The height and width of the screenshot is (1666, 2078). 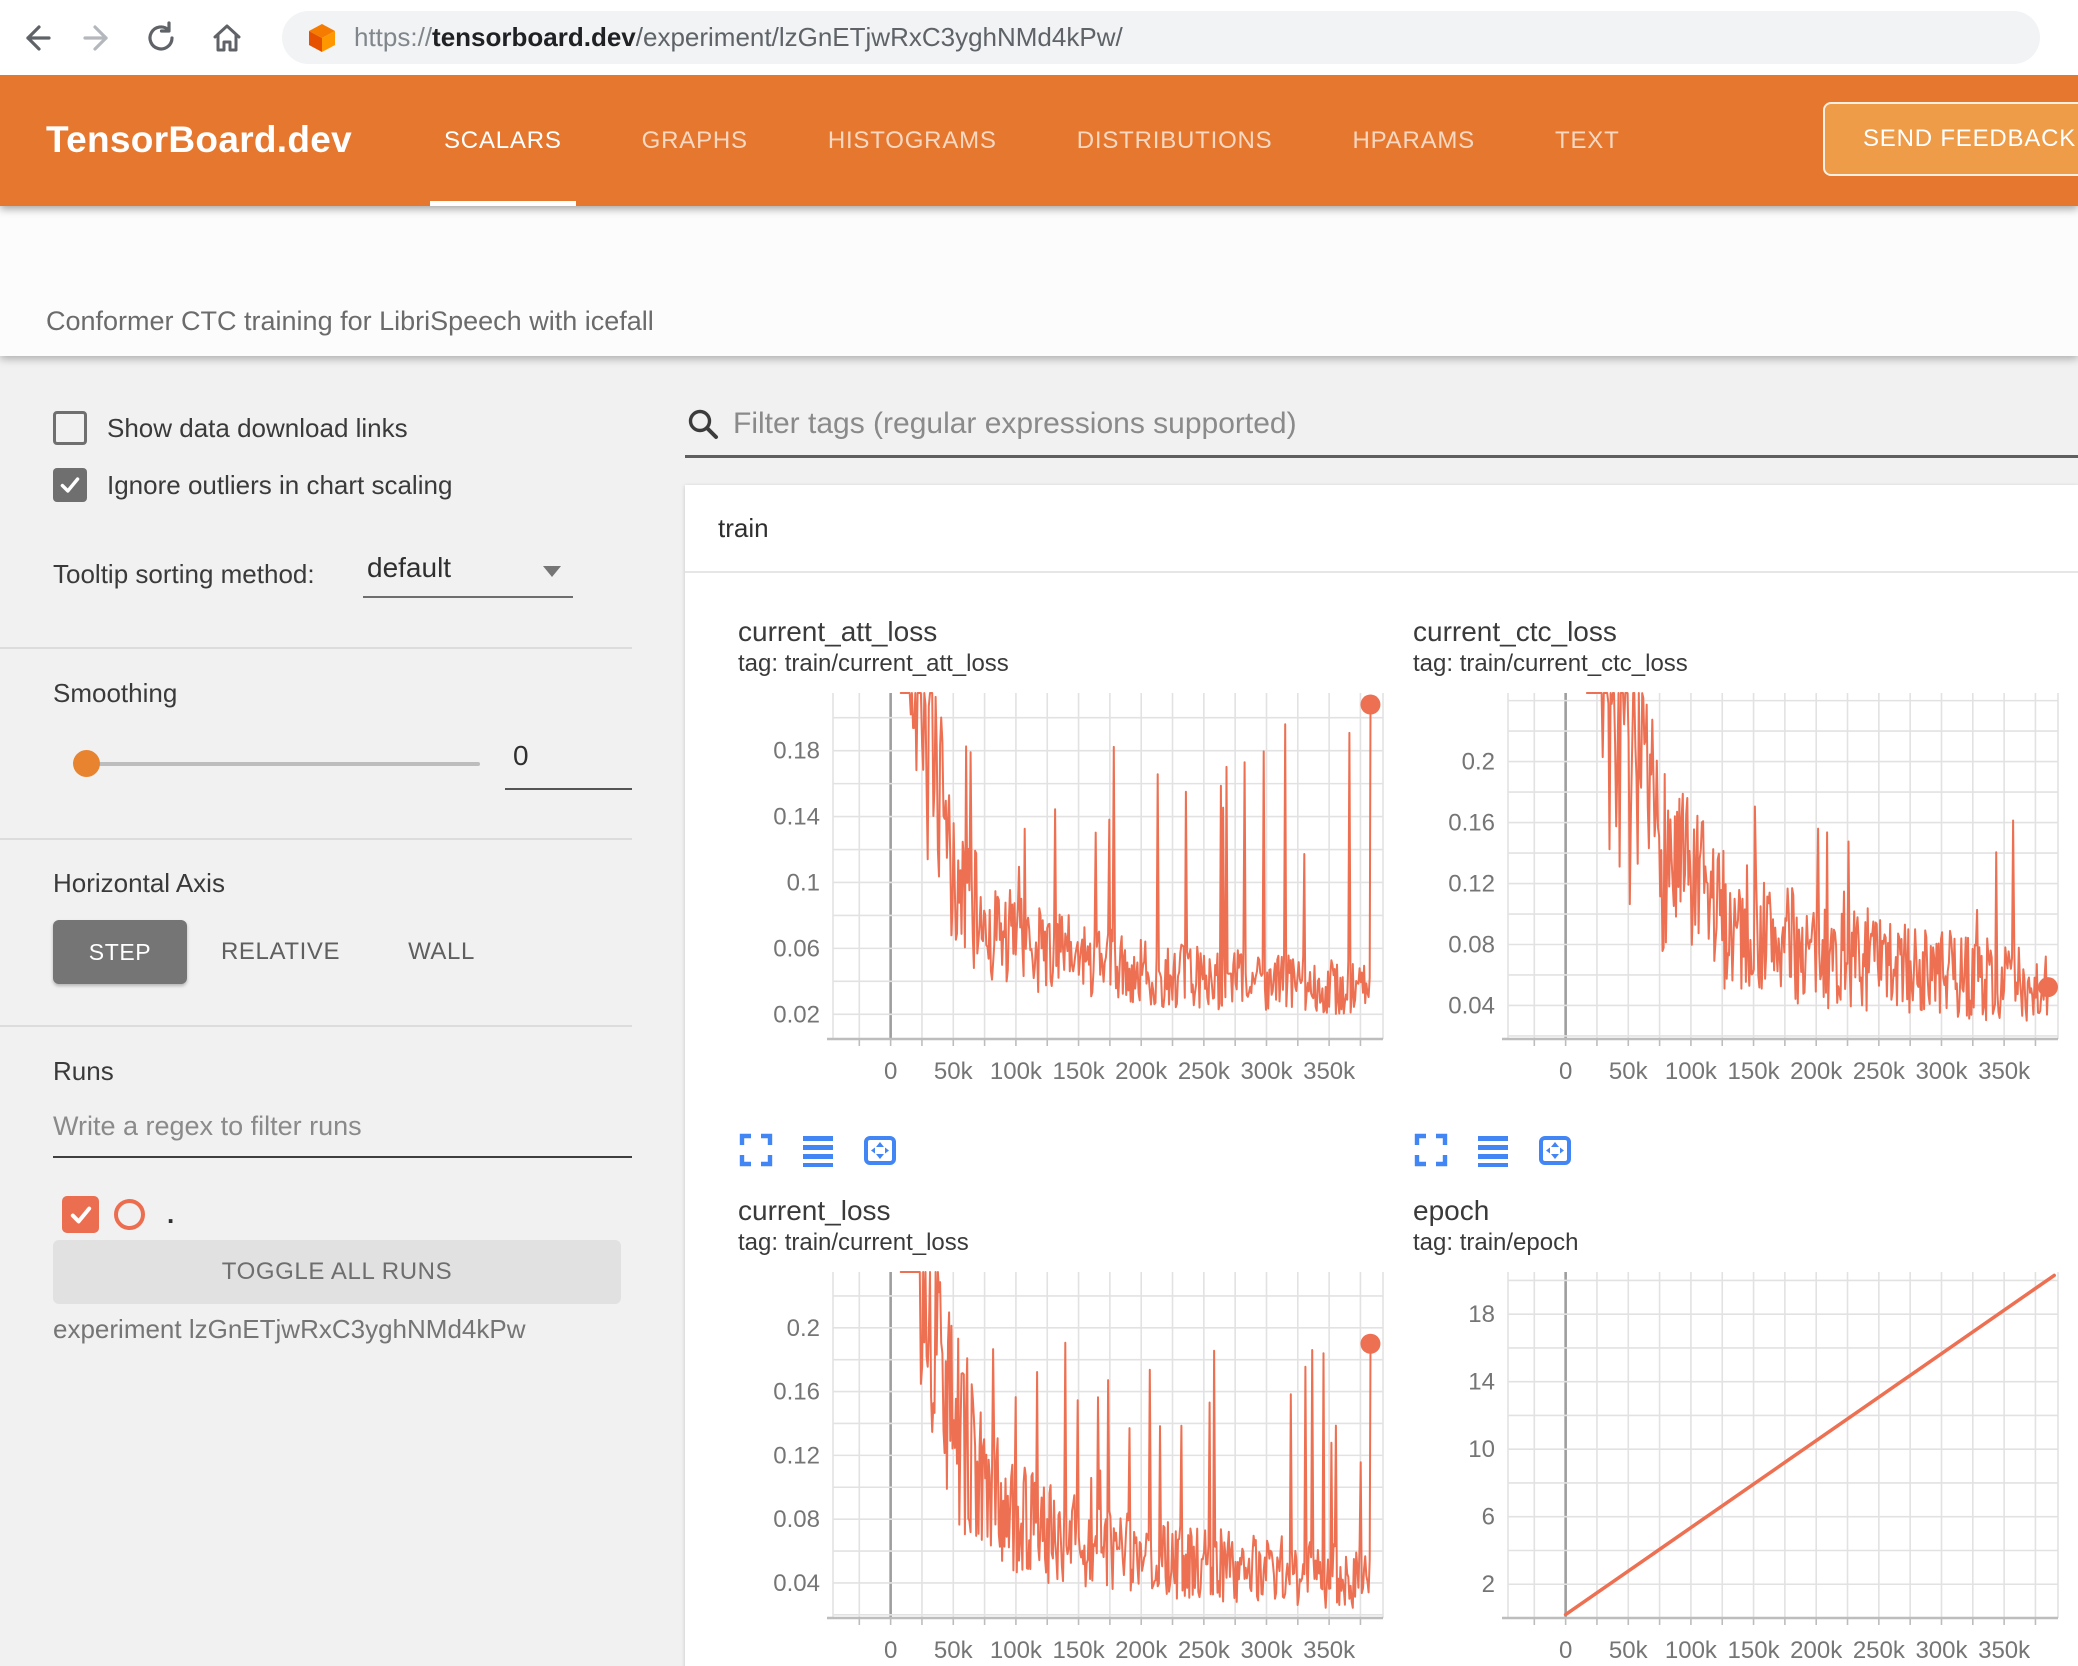 I want to click on scalar-line-chart: 0 50k 100k 150k 200k 250k 300k 350k 2 6 10 14 18, so click(x=1740, y=1466).